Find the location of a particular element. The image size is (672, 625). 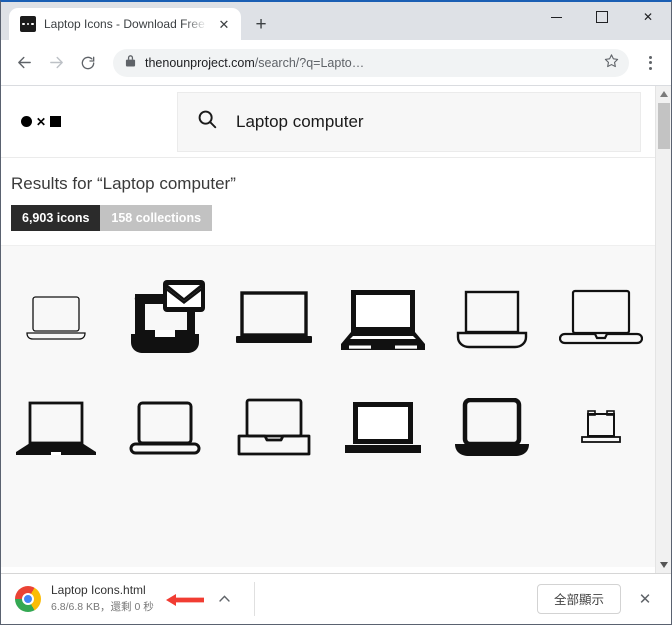

dots-favicon-icon is located at coordinates (28, 24).